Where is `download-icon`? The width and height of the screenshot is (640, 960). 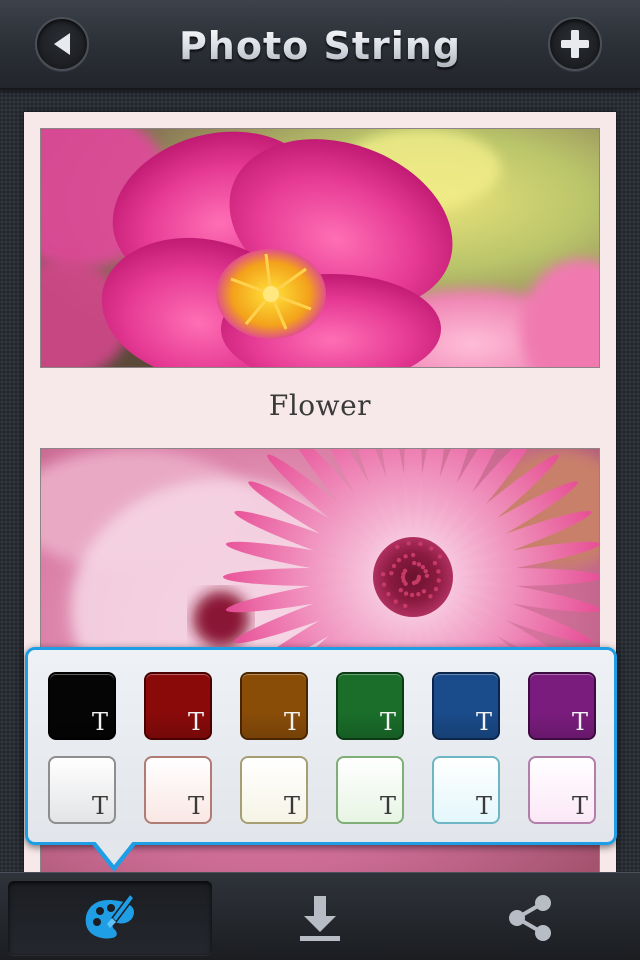
download-icon is located at coordinates (320, 918).